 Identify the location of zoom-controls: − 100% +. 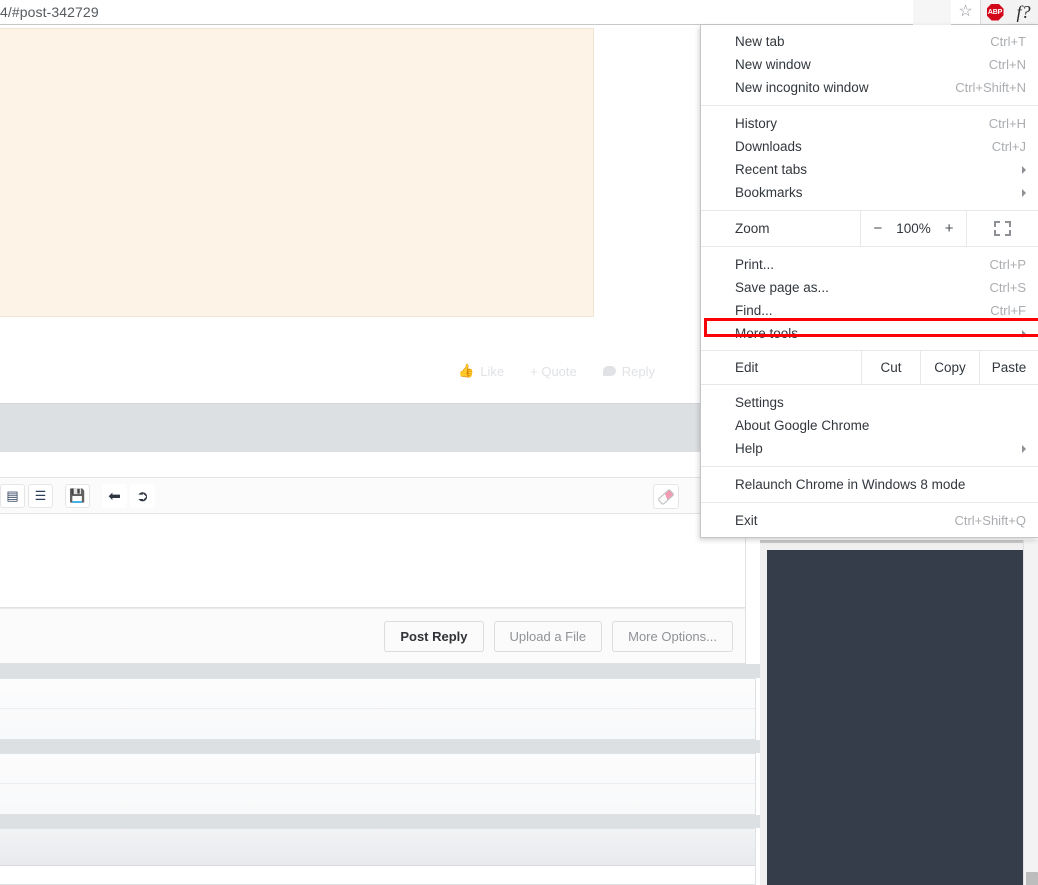
(913, 228).